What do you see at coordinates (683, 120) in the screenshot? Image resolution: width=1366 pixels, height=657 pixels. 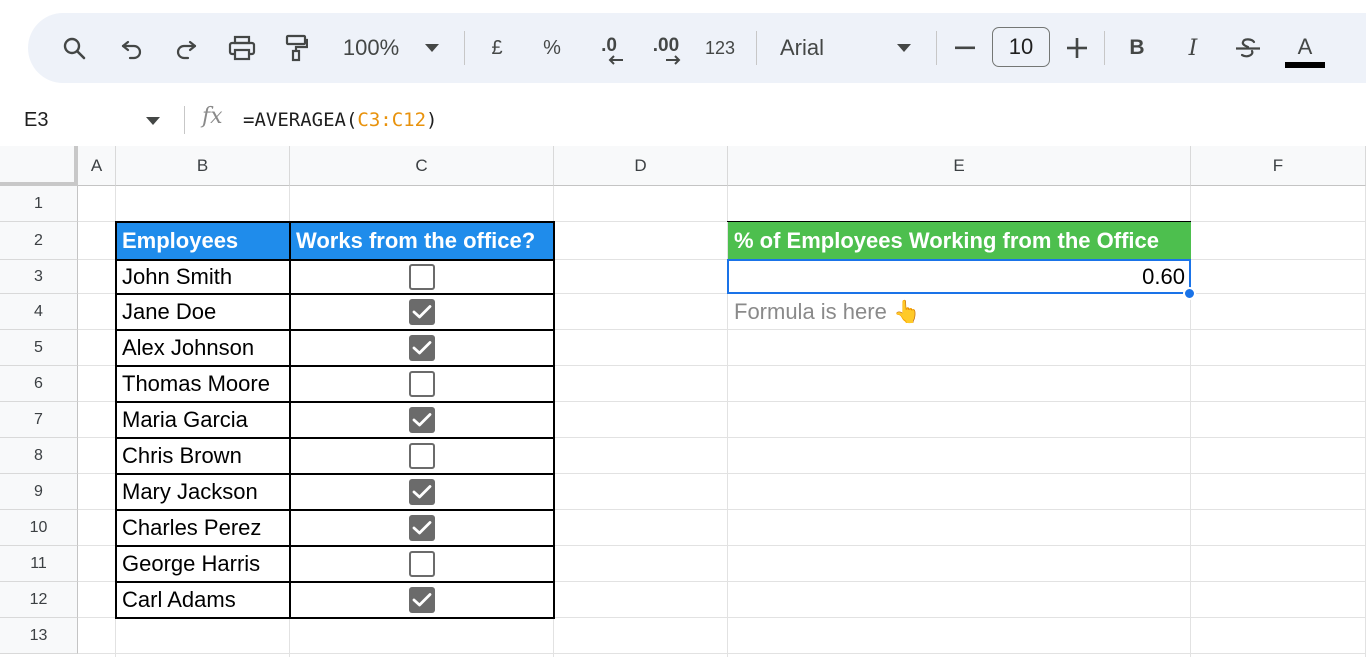 I see `formula-bar: E3 fx =AVERAGEA(C3:C12)` at bounding box center [683, 120].